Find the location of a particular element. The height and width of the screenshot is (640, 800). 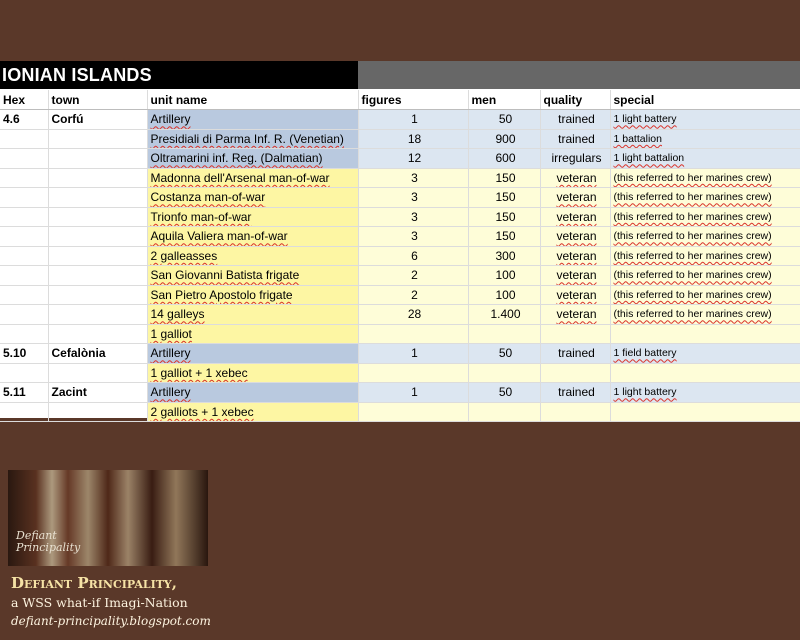

cell-men: 600 is located at coordinates (504, 158).